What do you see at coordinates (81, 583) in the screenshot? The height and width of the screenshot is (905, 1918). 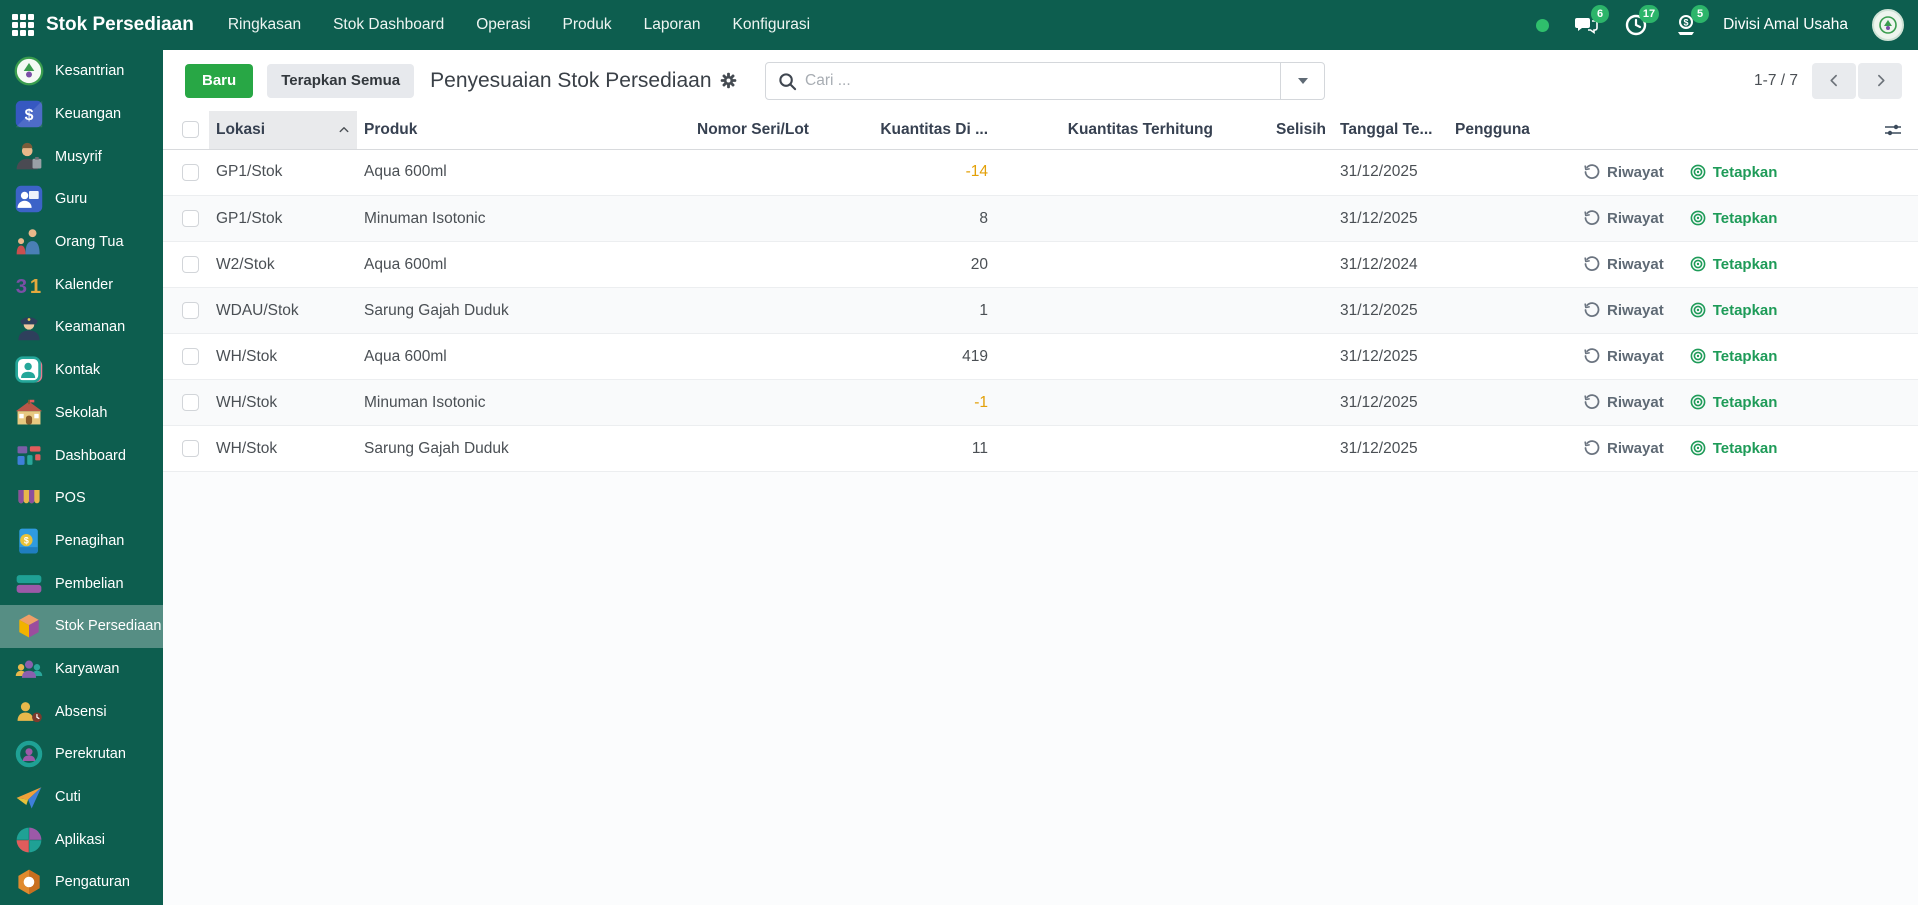 I see `sidebar-item-pembelian: Pembelian` at bounding box center [81, 583].